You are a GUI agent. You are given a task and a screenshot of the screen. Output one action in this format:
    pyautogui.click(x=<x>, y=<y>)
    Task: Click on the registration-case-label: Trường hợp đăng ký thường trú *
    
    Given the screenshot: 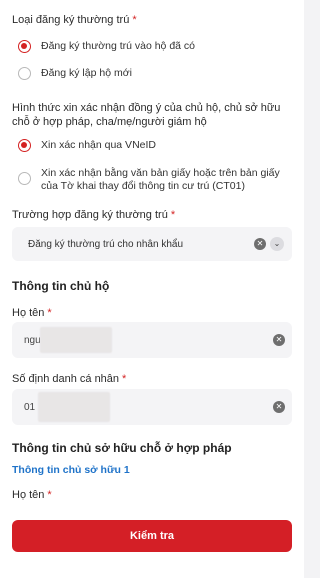 What is the action you would take?
    pyautogui.click(x=94, y=215)
    